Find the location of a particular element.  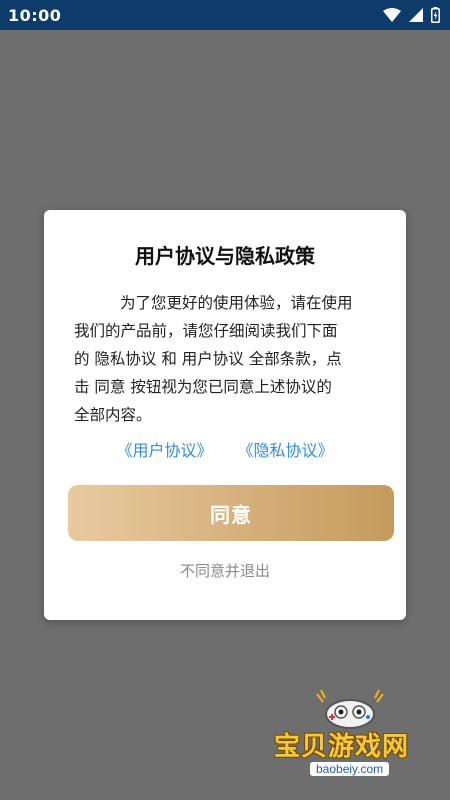

status-time: 10:00 is located at coordinates (35, 15).